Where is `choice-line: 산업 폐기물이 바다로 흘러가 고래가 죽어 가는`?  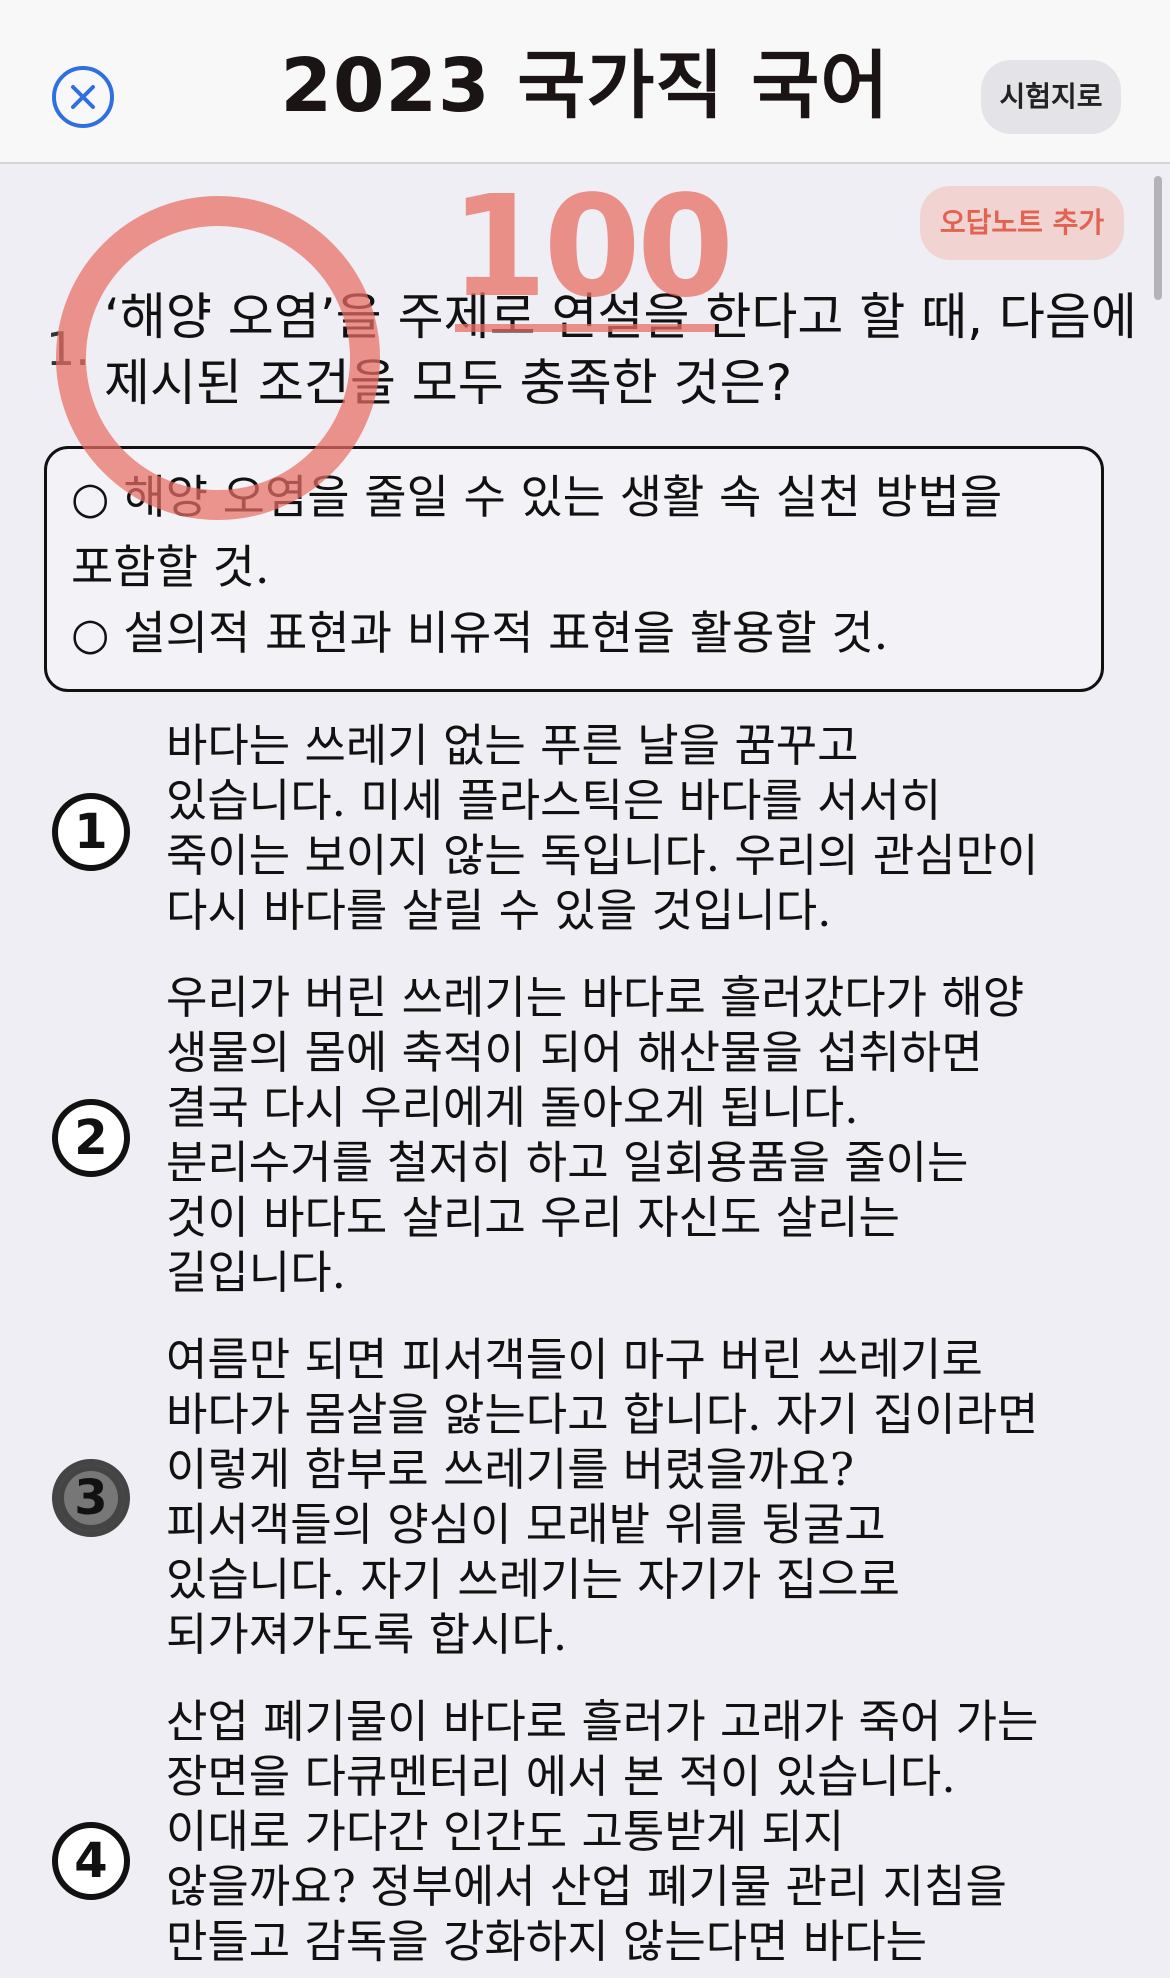 choice-line: 산업 폐기물이 바다로 흘러가 고래가 죽어 가는 is located at coordinates (602, 1721).